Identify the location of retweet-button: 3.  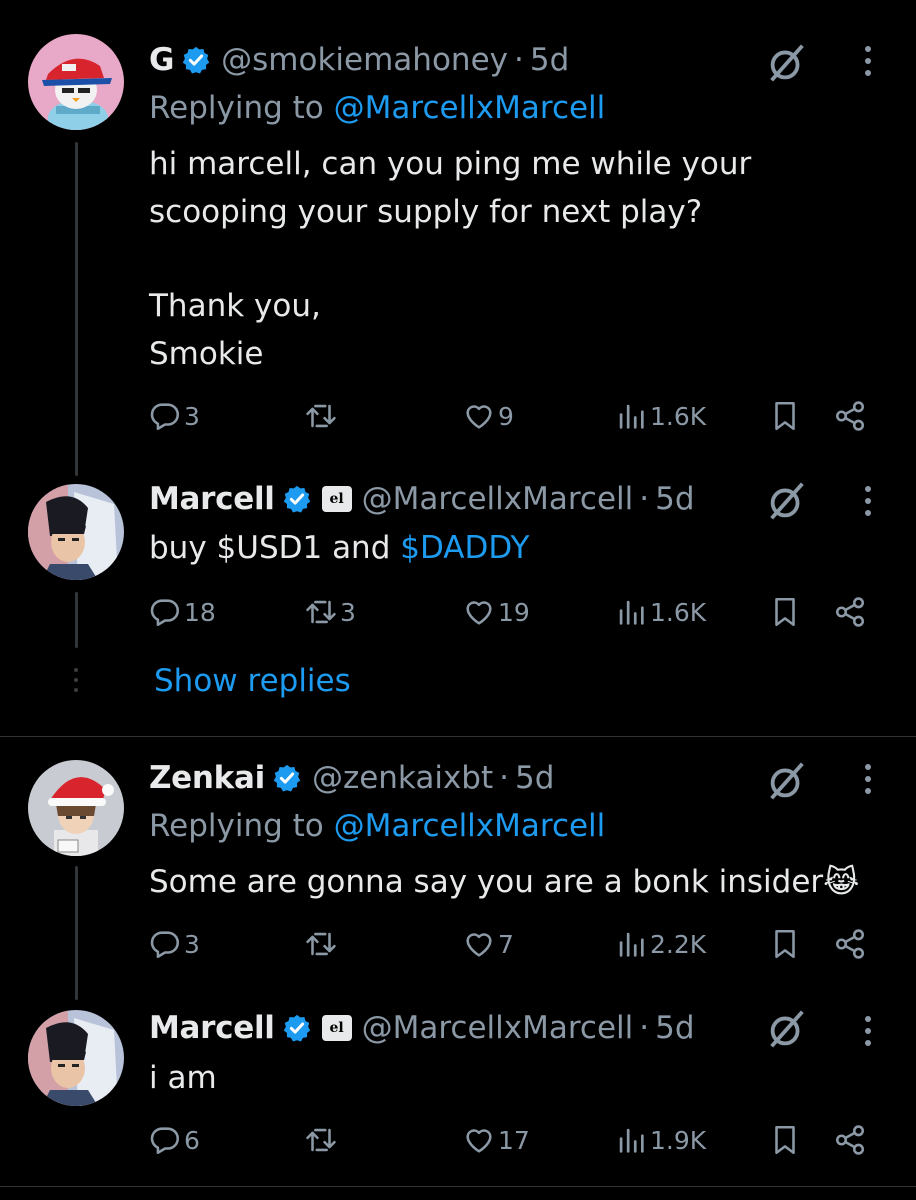
(330, 612).